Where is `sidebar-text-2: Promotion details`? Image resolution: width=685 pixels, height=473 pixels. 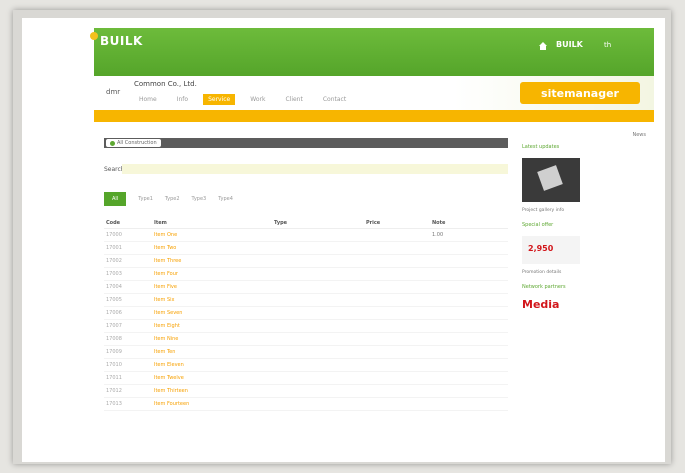 sidebar-text-2: Promotion details is located at coordinates (542, 272).